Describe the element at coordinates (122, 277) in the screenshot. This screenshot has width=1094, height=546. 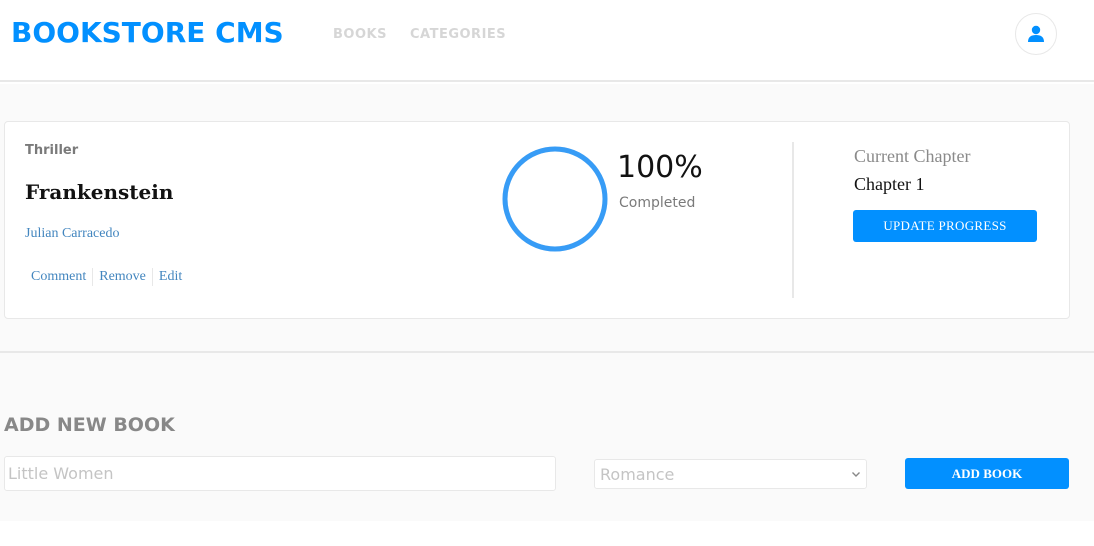
I see `remove-button: Remove` at that location.